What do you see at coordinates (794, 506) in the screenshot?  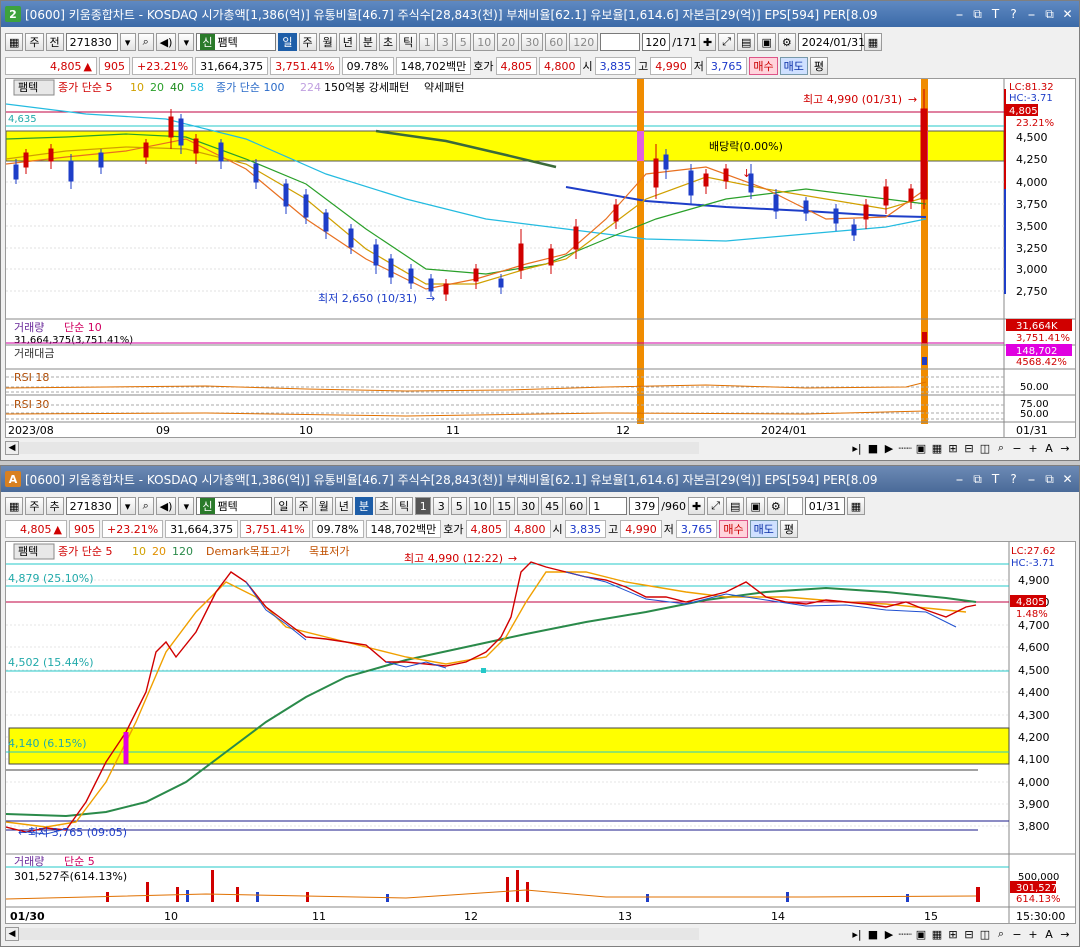 I see `checkbox` at bounding box center [794, 506].